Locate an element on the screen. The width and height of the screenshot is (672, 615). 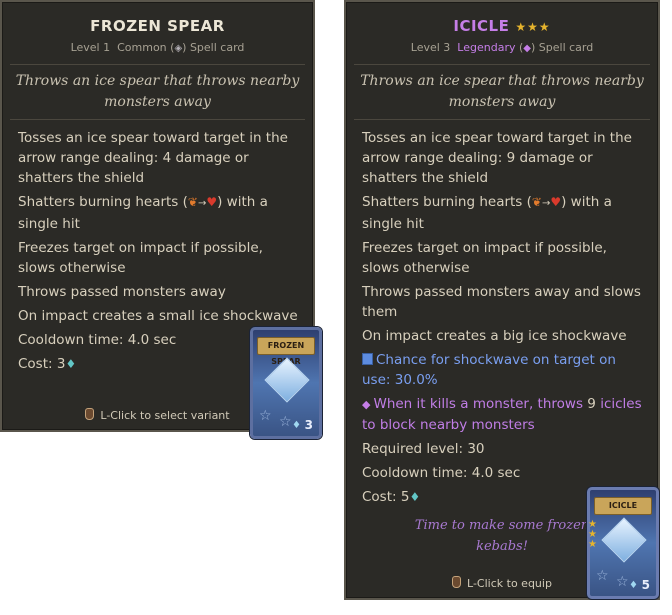
card-title: FROZEN SPEAR is located at coordinates (157, 26).